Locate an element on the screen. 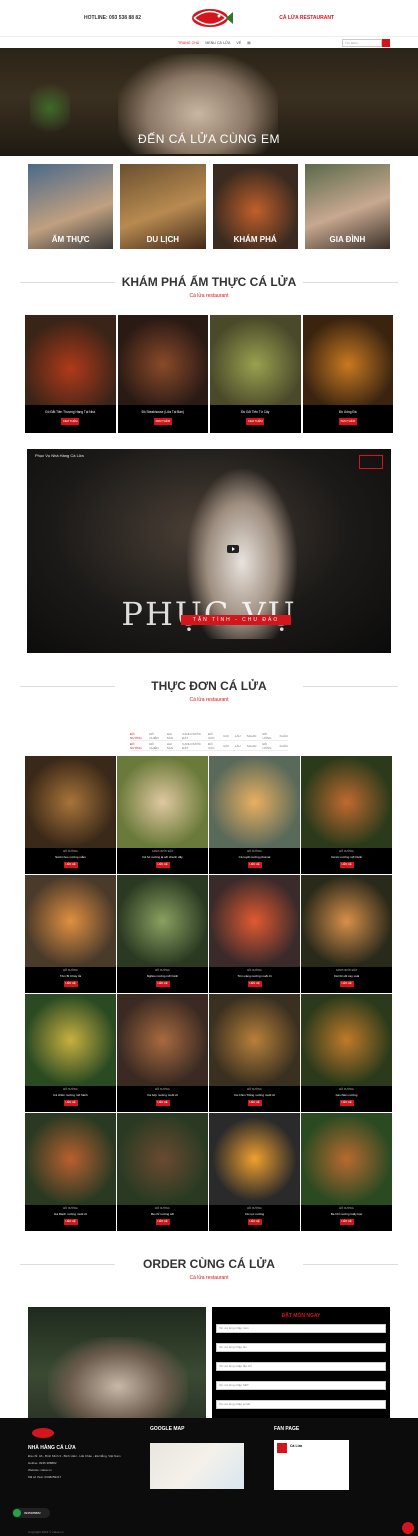 This screenshot has width=418, height=1536. address-input: Xin vui lòng nhập địa chỉ is located at coordinates (301, 1366).